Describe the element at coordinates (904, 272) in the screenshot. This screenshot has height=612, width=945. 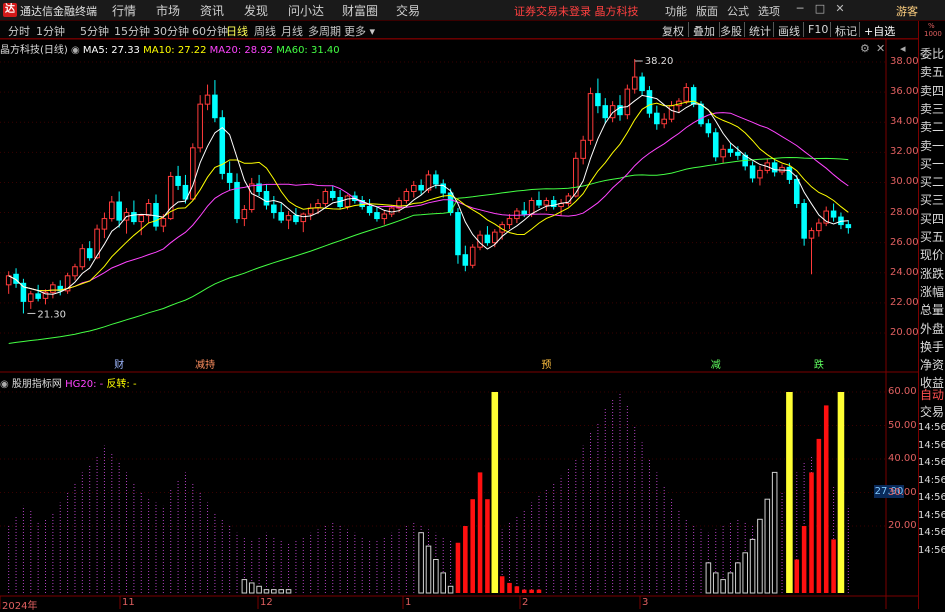
I see `price-tick-label: 24.00` at that location.